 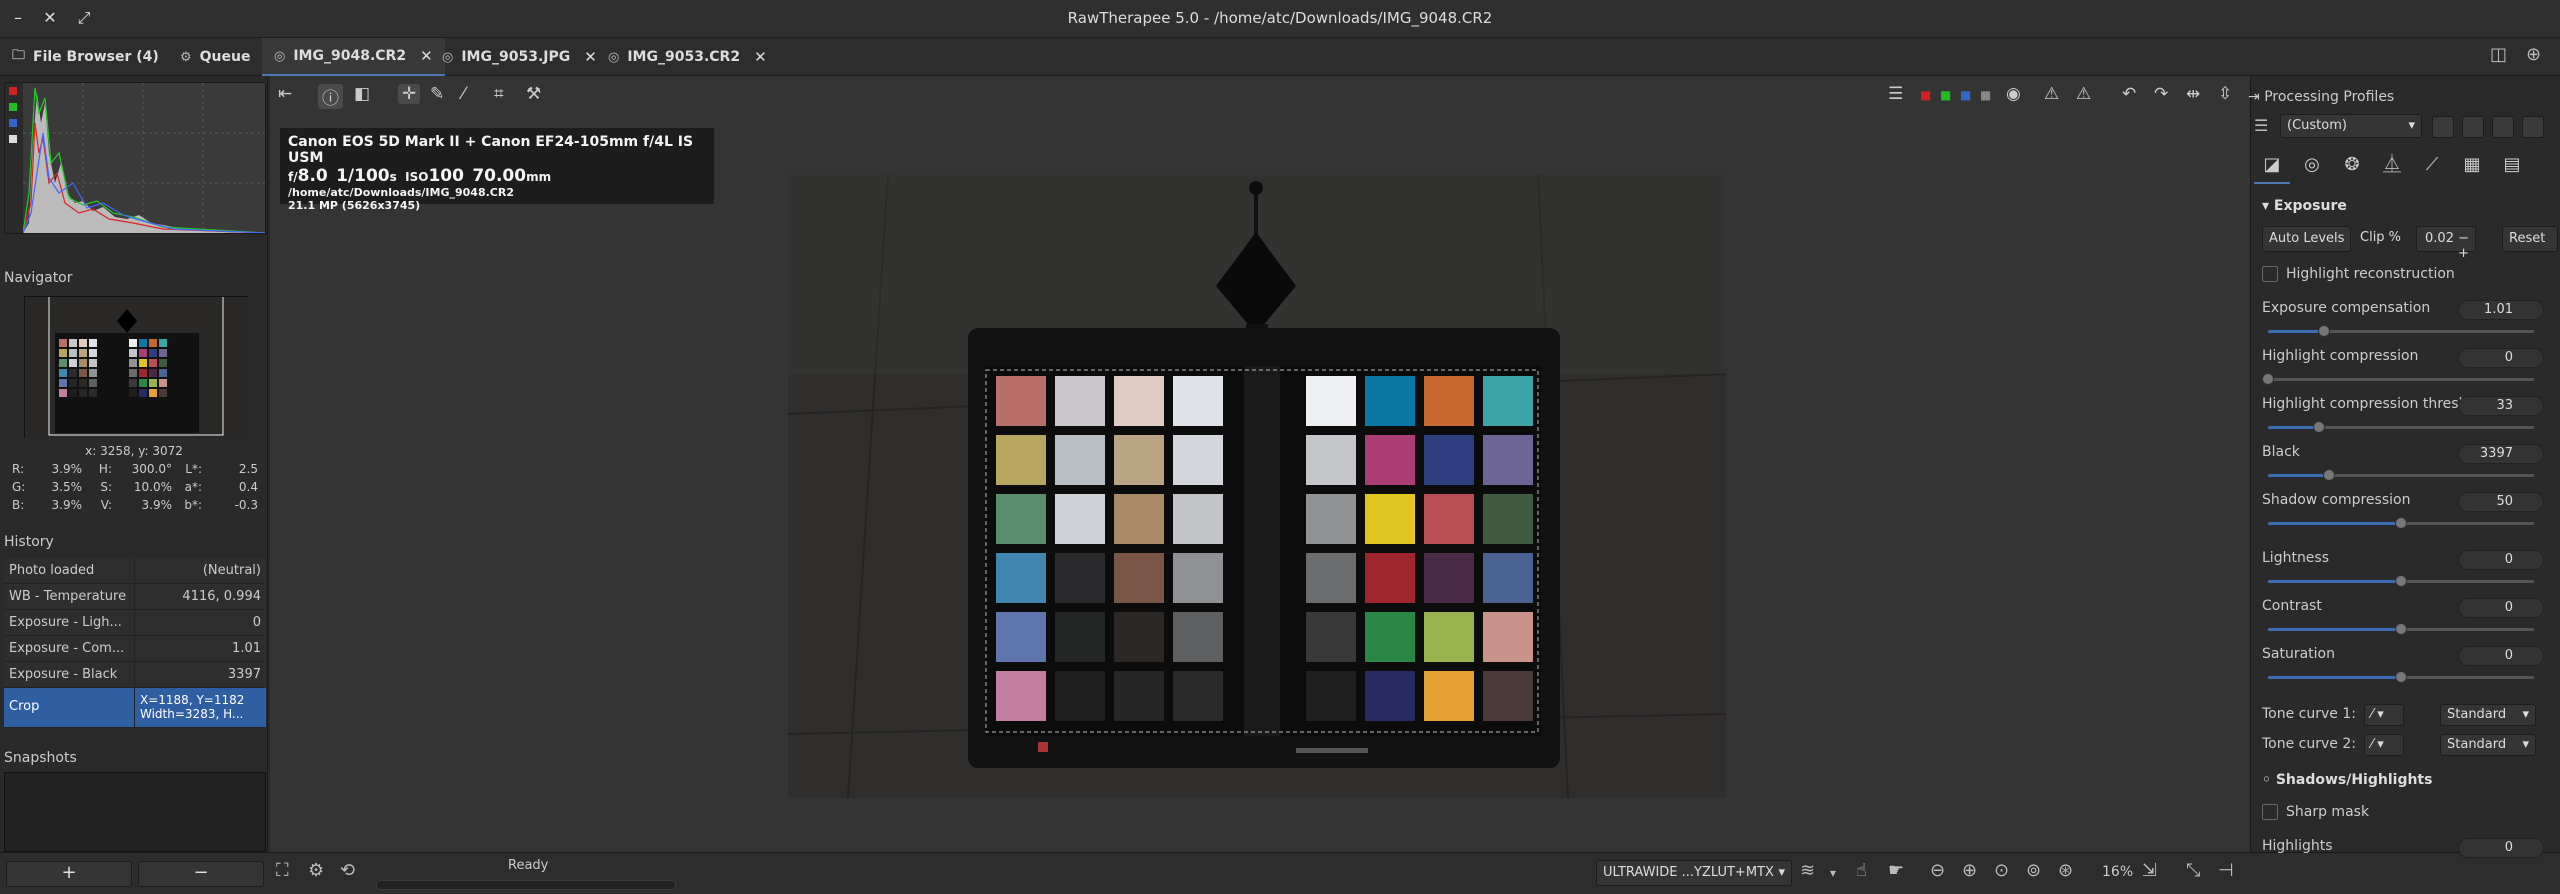 I want to click on zoom-100-icon: ⊙, so click(x=2001, y=870).